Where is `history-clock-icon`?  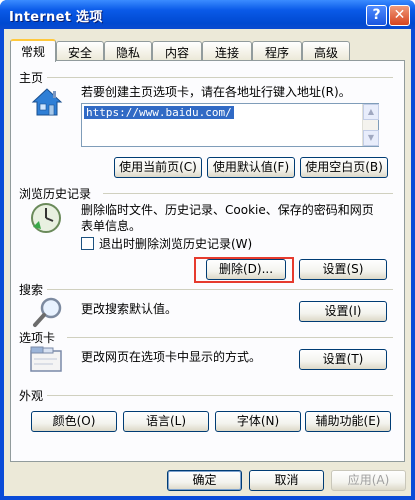 history-clock-icon is located at coordinates (46, 218).